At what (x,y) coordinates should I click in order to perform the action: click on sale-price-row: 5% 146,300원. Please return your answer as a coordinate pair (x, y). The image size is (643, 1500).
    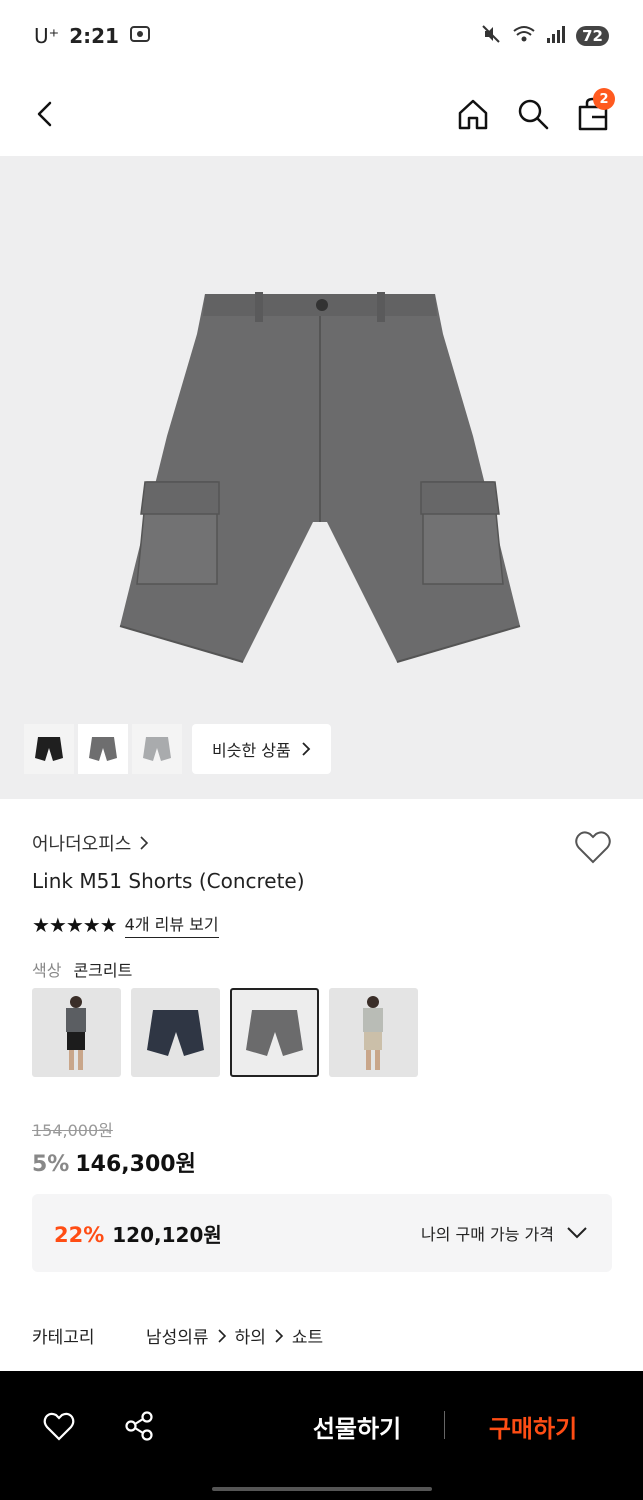
    Looking at the image, I should click on (114, 1162).